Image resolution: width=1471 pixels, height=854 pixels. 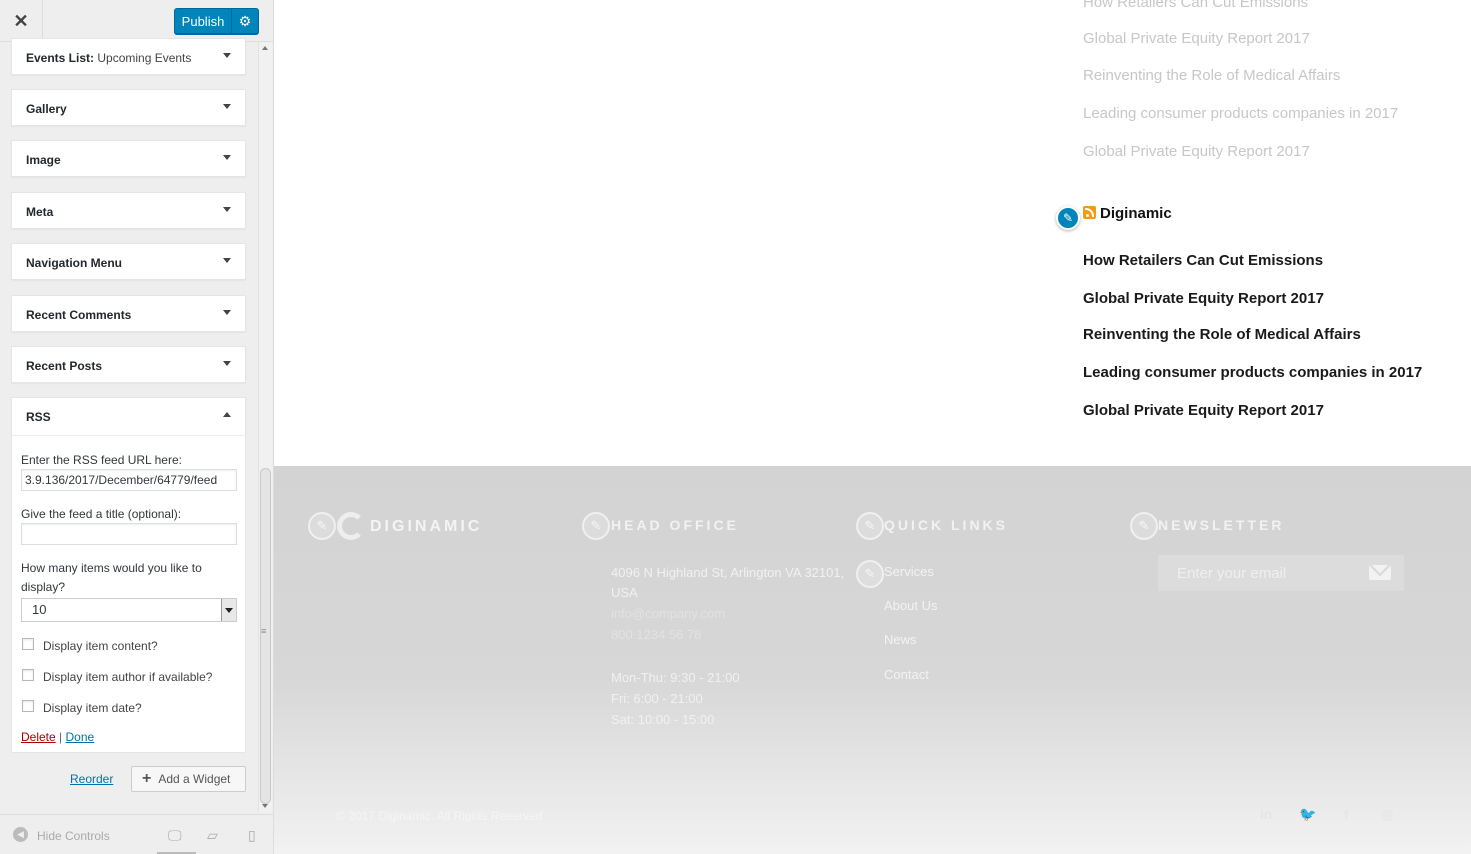 What do you see at coordinates (728, 572) in the screenshot?
I see `address-line: 4096 N Highland St, Arlington VA 32101,` at bounding box center [728, 572].